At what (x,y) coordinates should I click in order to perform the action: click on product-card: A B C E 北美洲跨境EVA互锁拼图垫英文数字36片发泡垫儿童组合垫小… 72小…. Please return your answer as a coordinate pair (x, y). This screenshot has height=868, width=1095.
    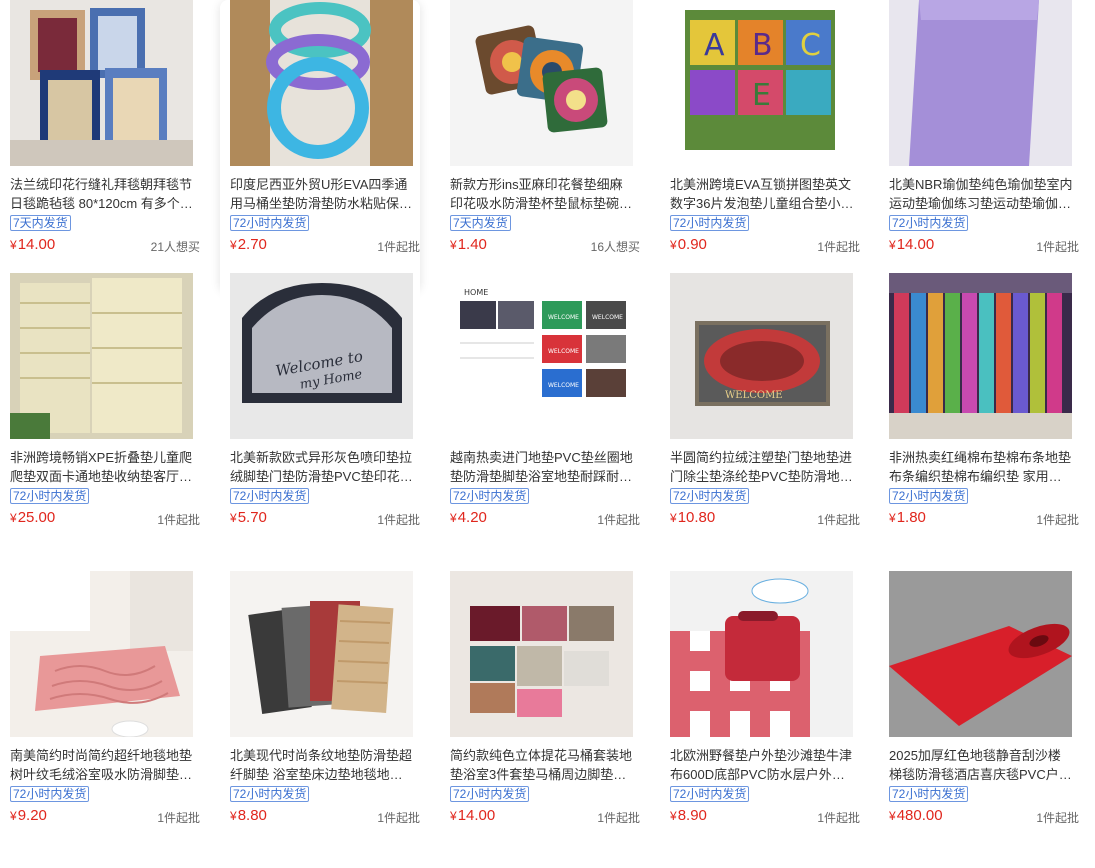
    Looking at the image, I should click on (760, 145).